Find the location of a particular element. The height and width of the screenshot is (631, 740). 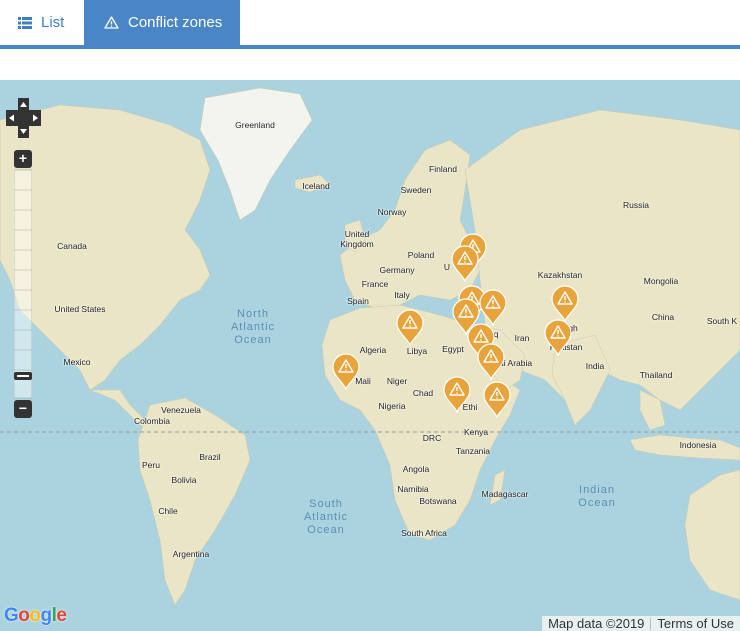

label-south-africa: South Africa is located at coordinates (424, 533).